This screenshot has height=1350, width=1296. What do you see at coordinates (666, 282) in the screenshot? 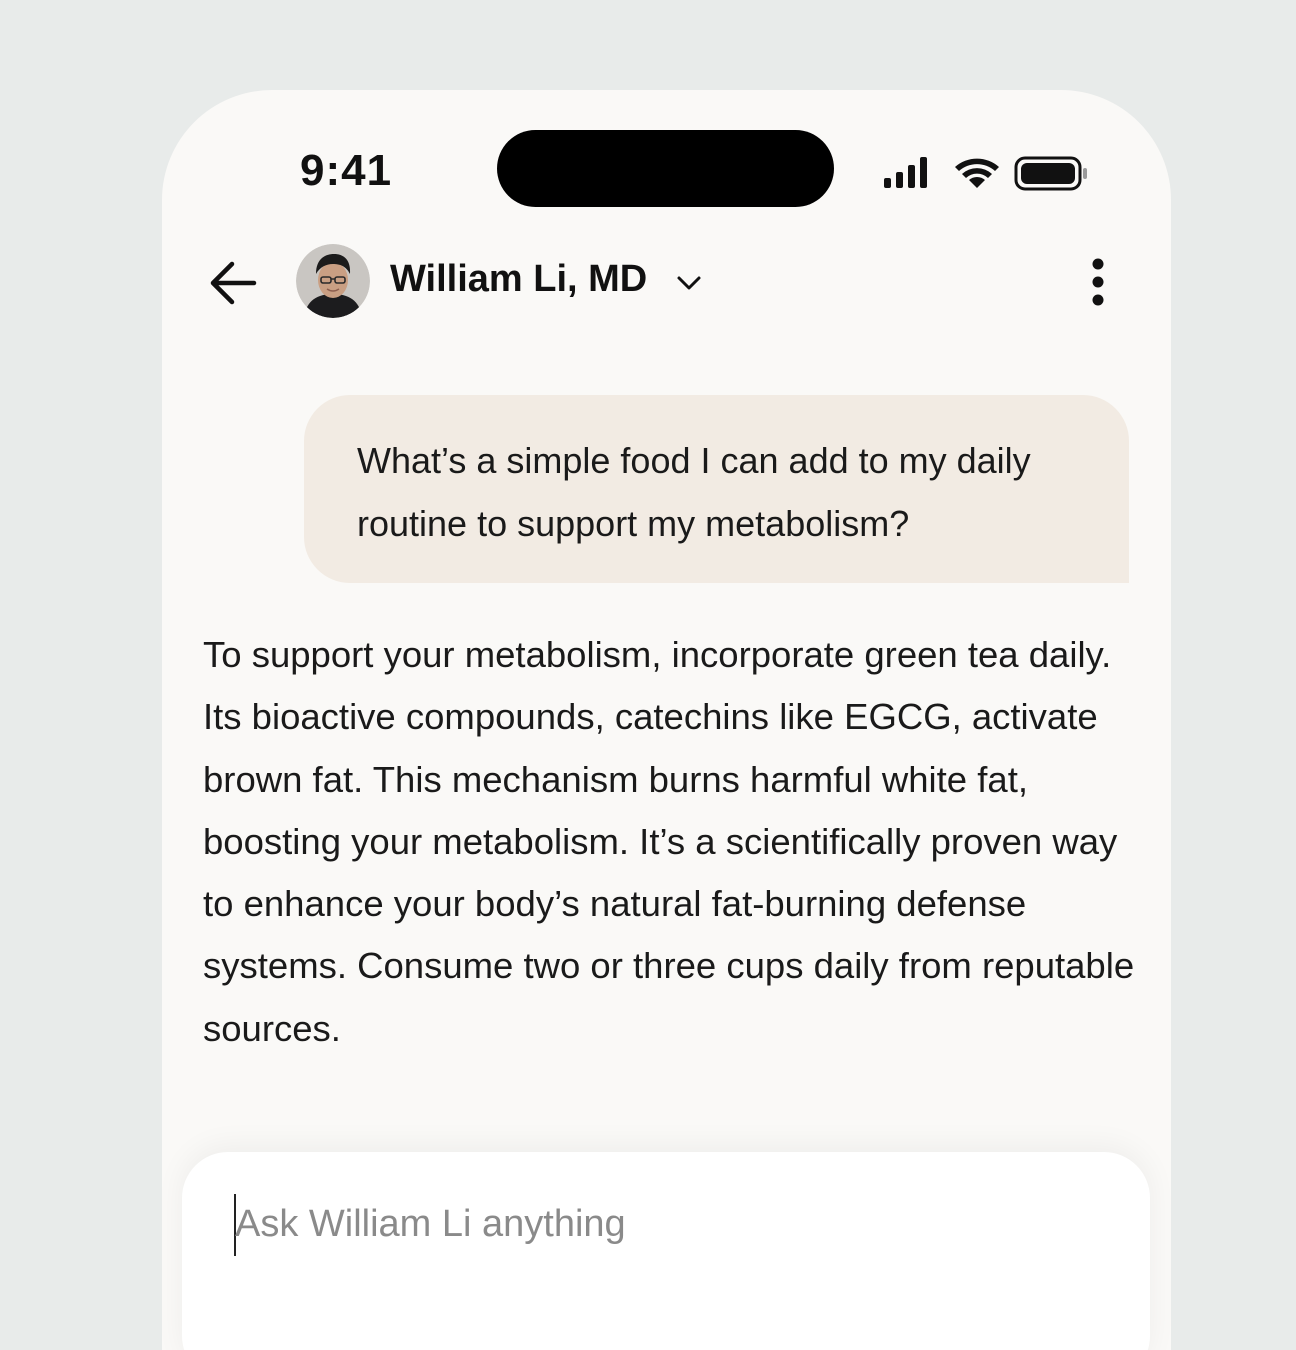
I see `chat-header: William Li, MD` at bounding box center [666, 282].